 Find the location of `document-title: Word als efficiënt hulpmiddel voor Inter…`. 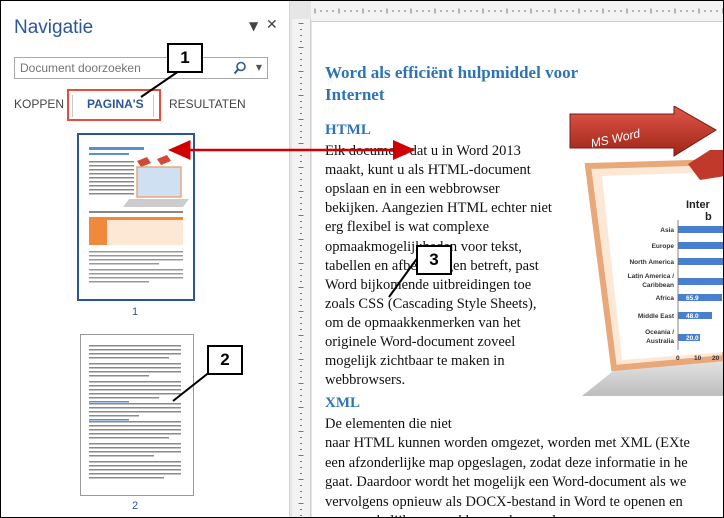

document-title: Word als efficiënt hulpmiddel voor Inter… is located at coordinates (495, 84).